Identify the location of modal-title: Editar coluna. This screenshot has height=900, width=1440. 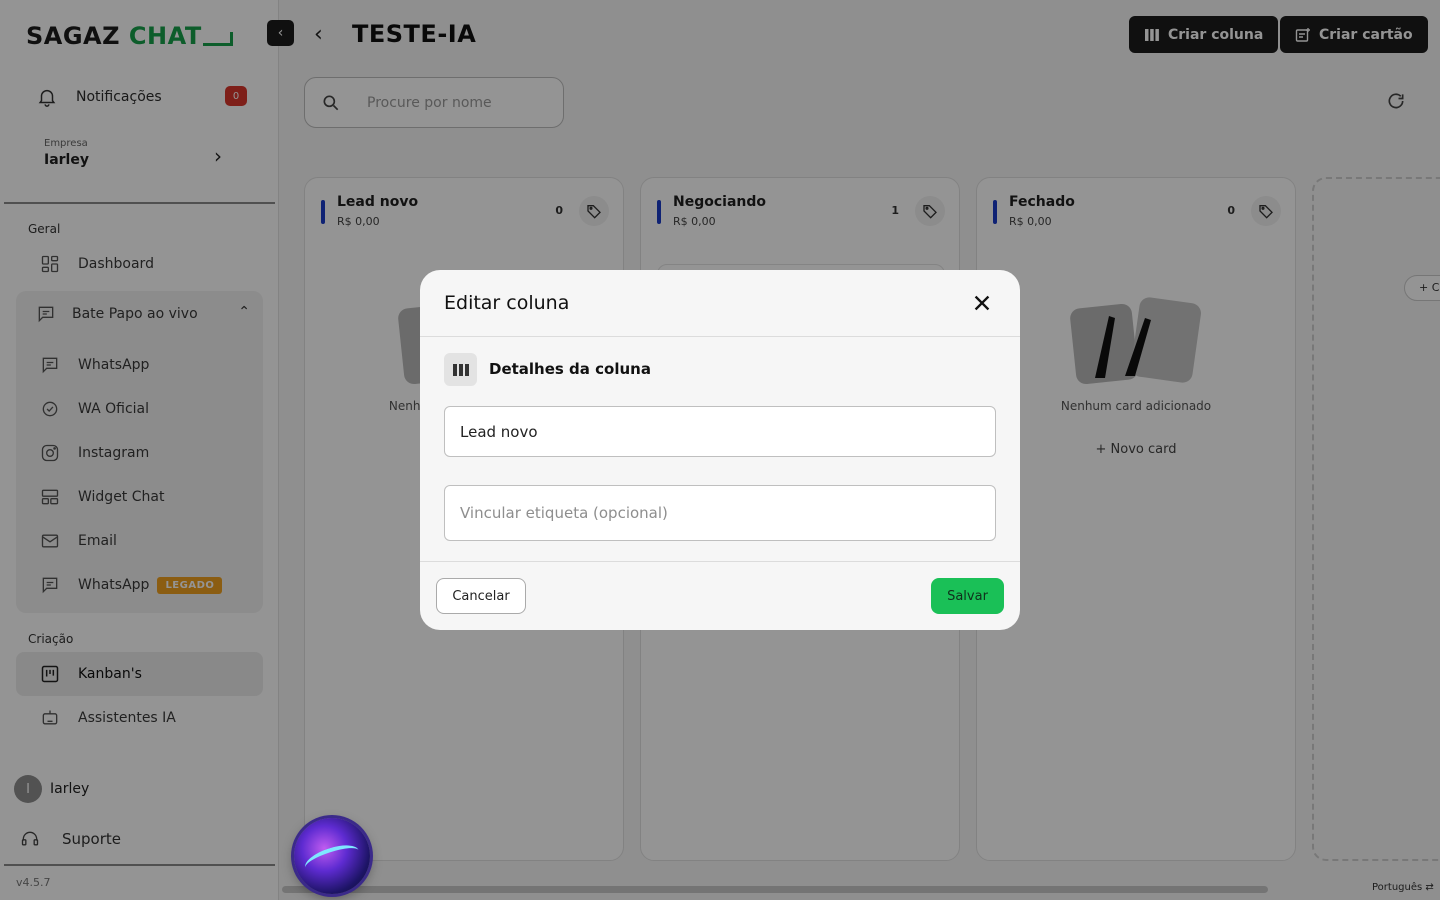
(507, 303).